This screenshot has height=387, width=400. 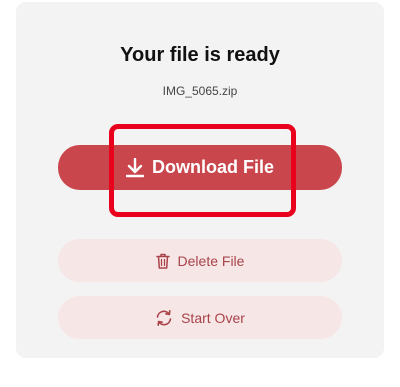 What do you see at coordinates (162, 261) in the screenshot?
I see `trash-icon` at bounding box center [162, 261].